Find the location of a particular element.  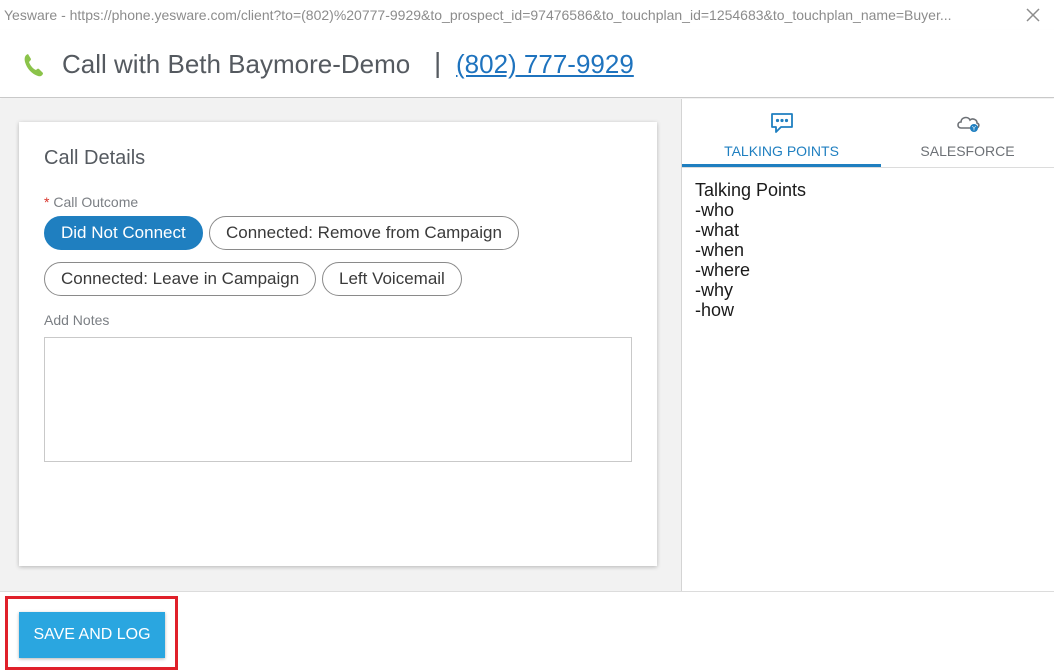

tab-salesforce: Y SALESFORCE is located at coordinates (967, 133).